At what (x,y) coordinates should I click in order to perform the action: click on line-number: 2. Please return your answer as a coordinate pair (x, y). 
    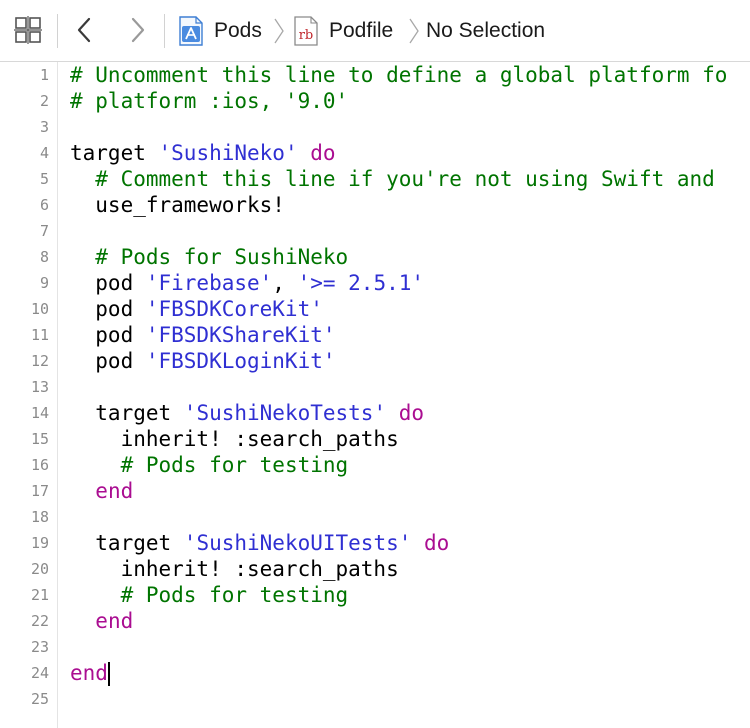
    Looking at the image, I should click on (44, 101).